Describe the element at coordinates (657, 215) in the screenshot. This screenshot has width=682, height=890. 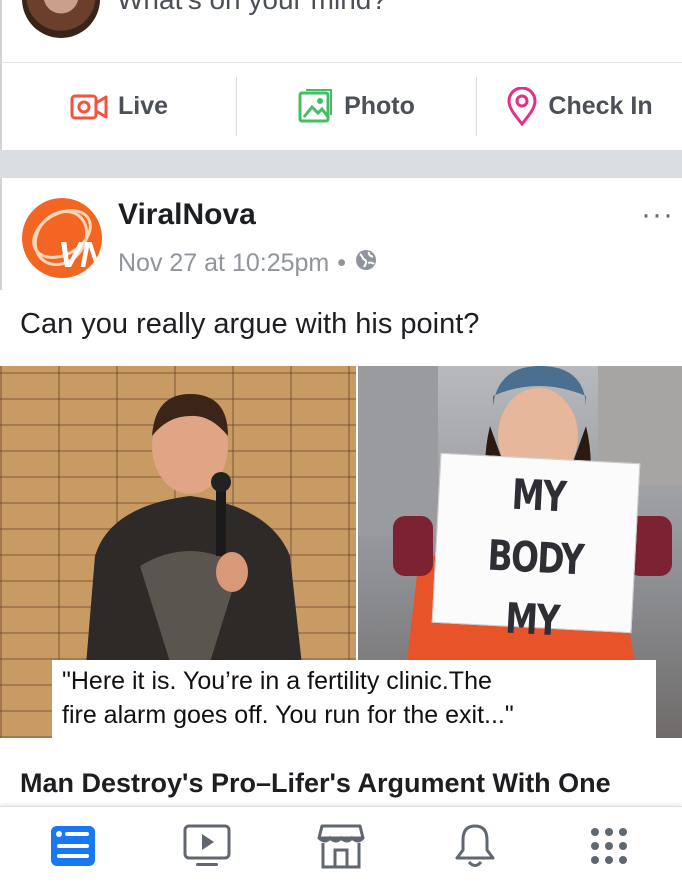
I see `post-options-button: ···` at that location.